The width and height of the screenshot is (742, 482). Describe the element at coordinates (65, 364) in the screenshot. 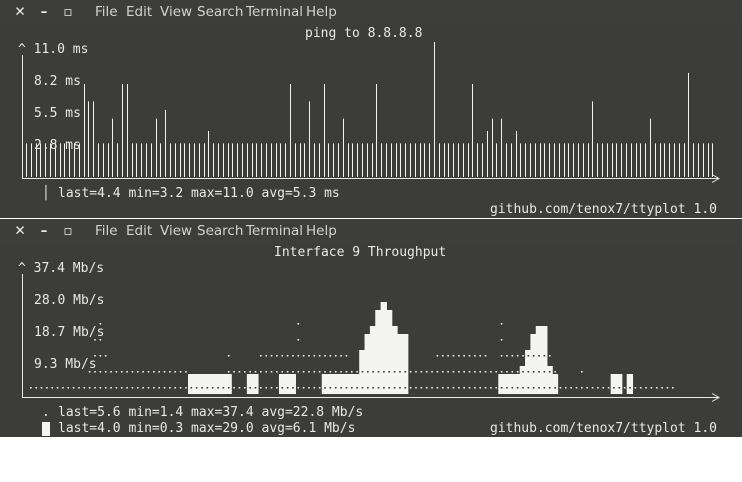

I see `y-tick-label: 9.3 Mb/s` at that location.